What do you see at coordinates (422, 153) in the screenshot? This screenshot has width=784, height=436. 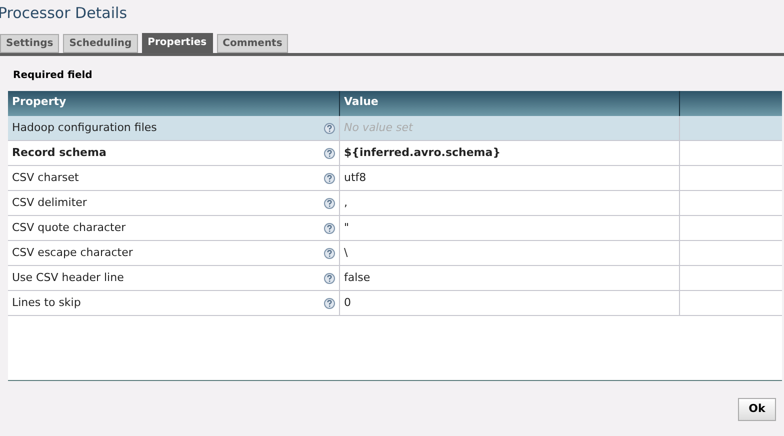 I see `property-value: ${inferred.avro.schema}` at bounding box center [422, 153].